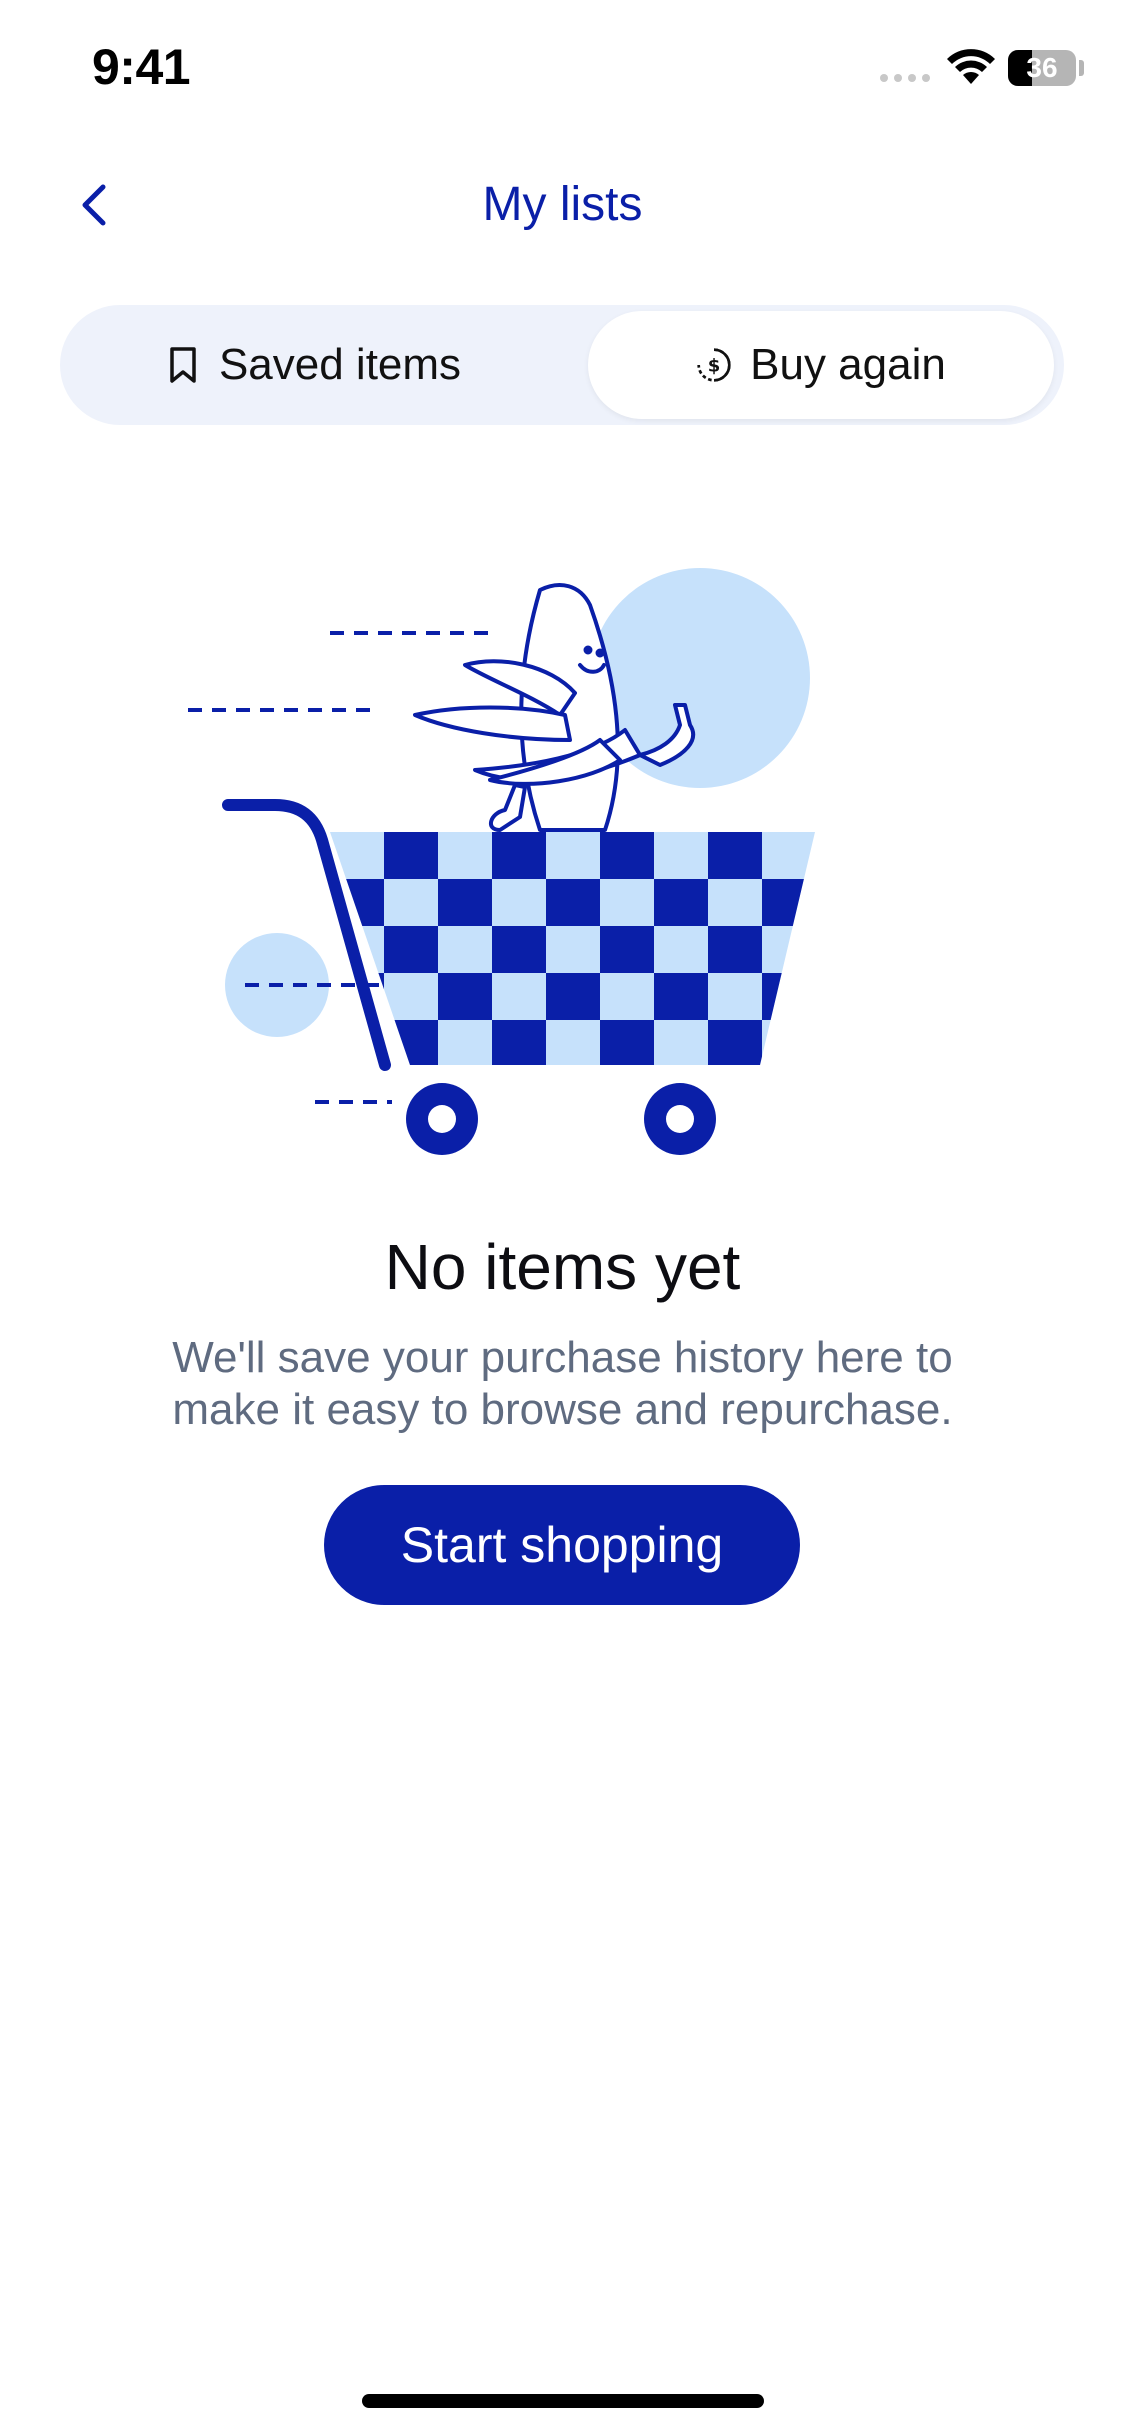 Image resolution: width=1125 pixels, height=2436 pixels. I want to click on battery-percent: 36, so click(1042, 67).